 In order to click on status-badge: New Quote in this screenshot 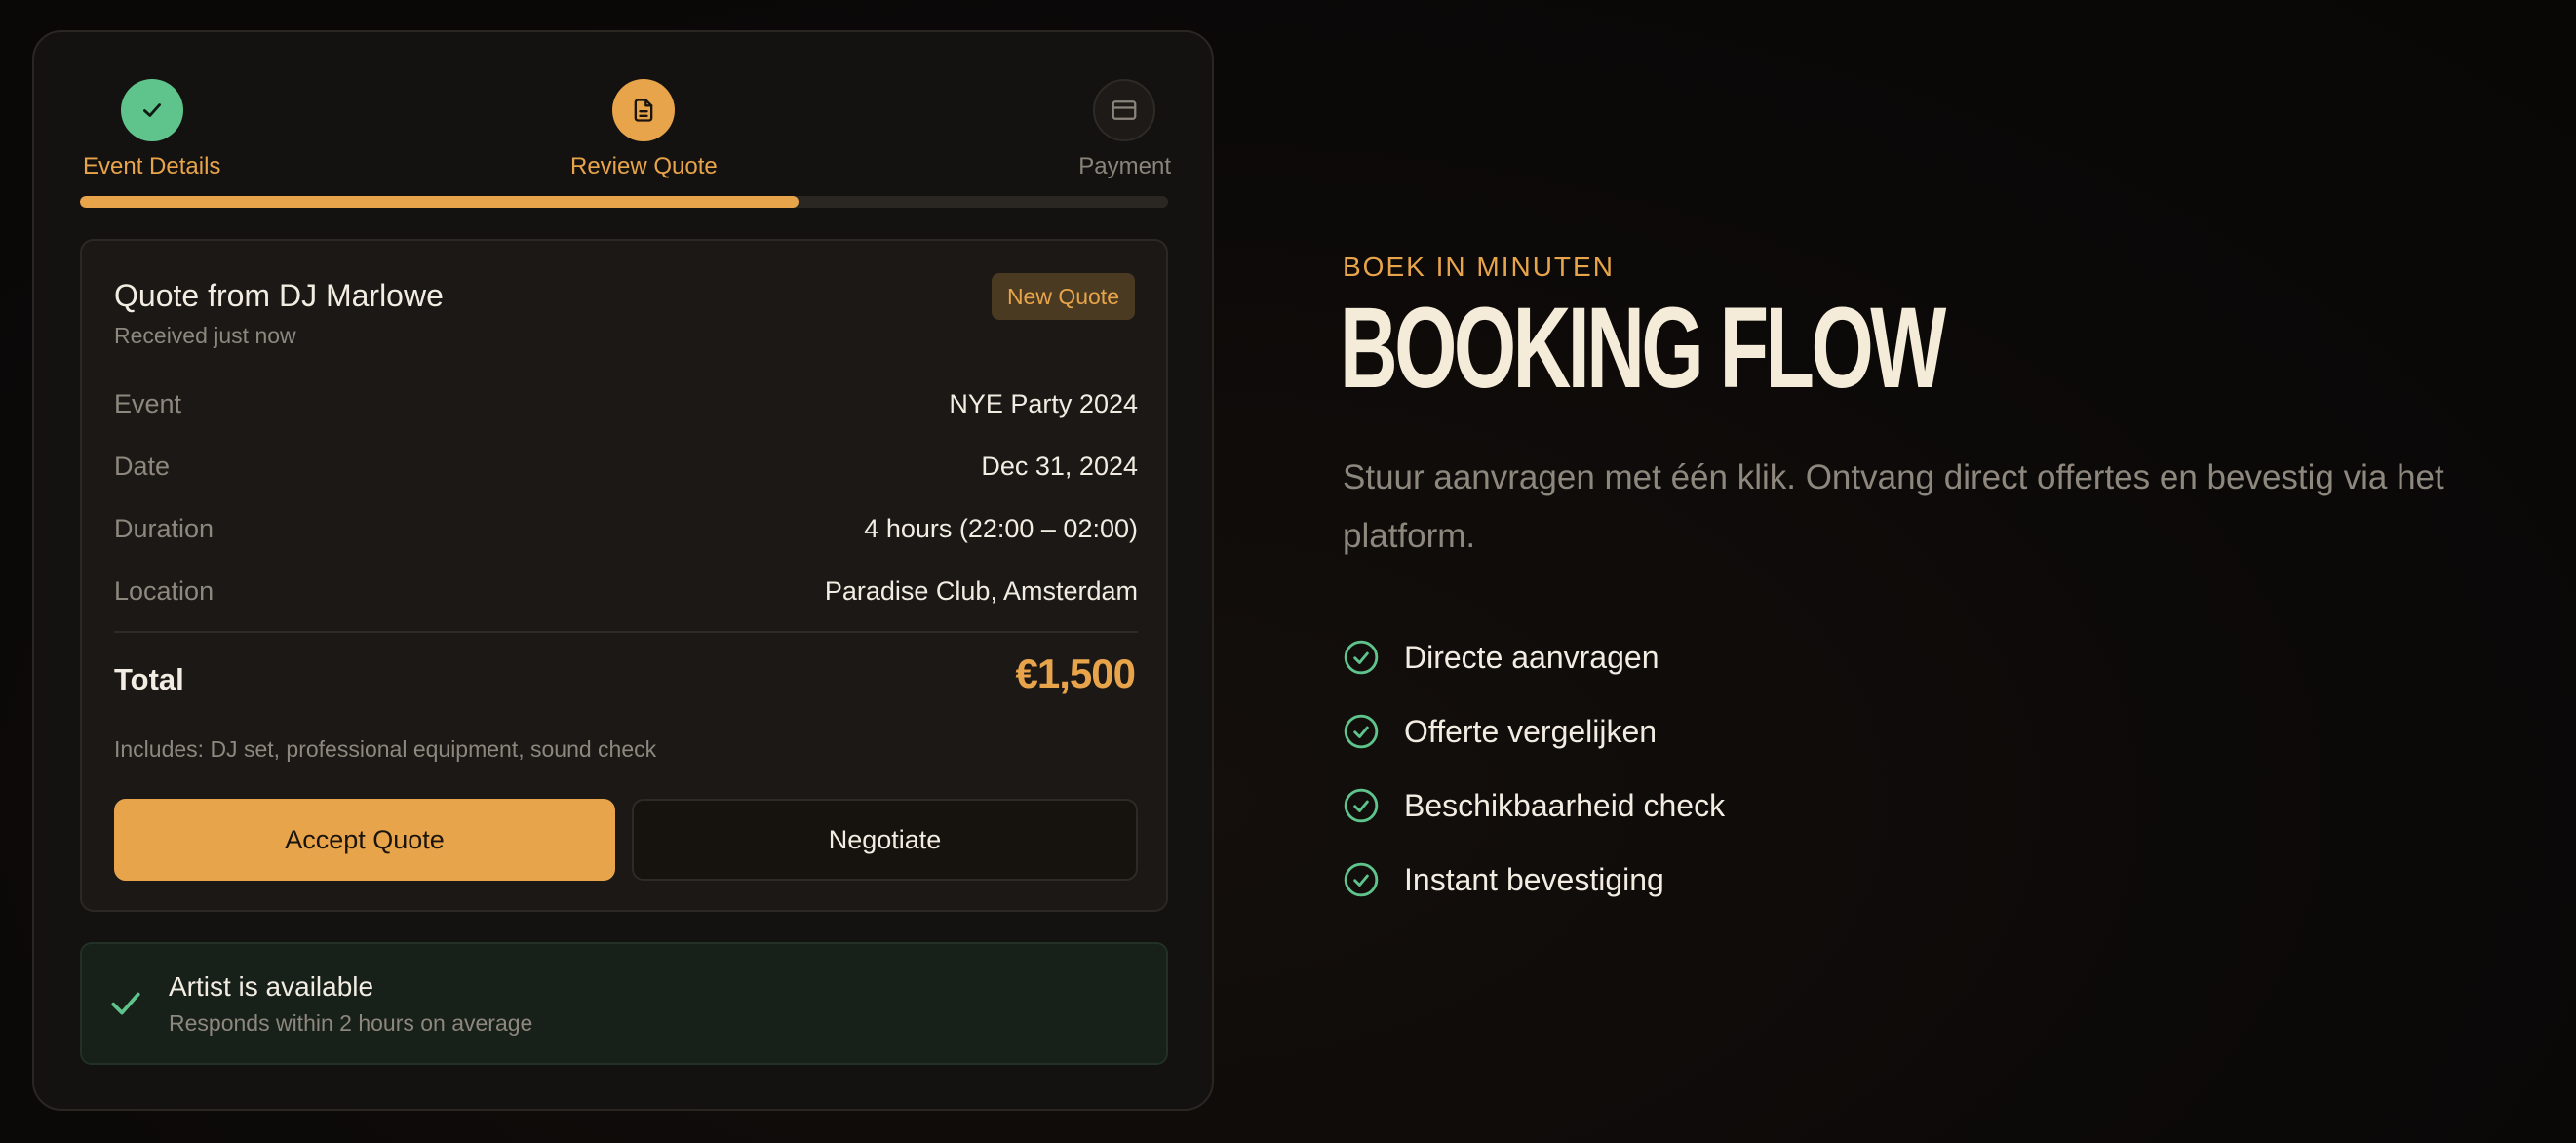, I will do `click(1063, 296)`.